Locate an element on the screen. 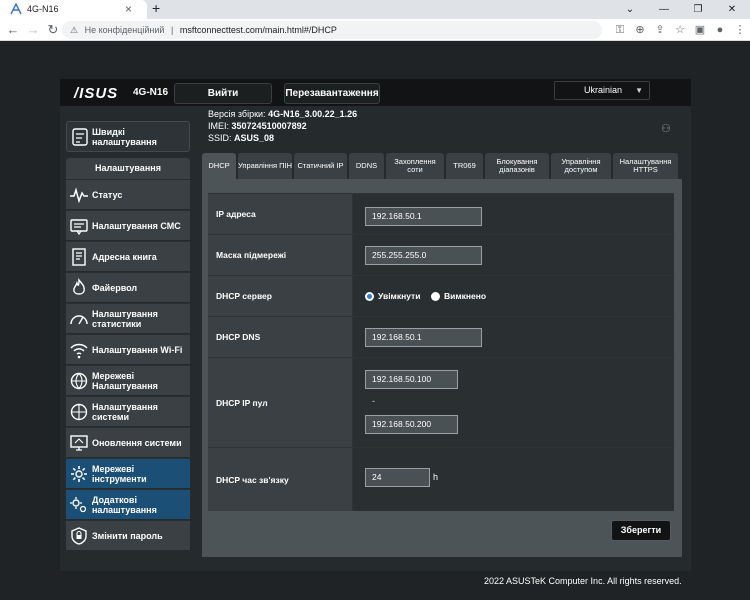 This screenshot has width=750, height=600. security-label: Не конфіденційний is located at coordinates (124, 30).